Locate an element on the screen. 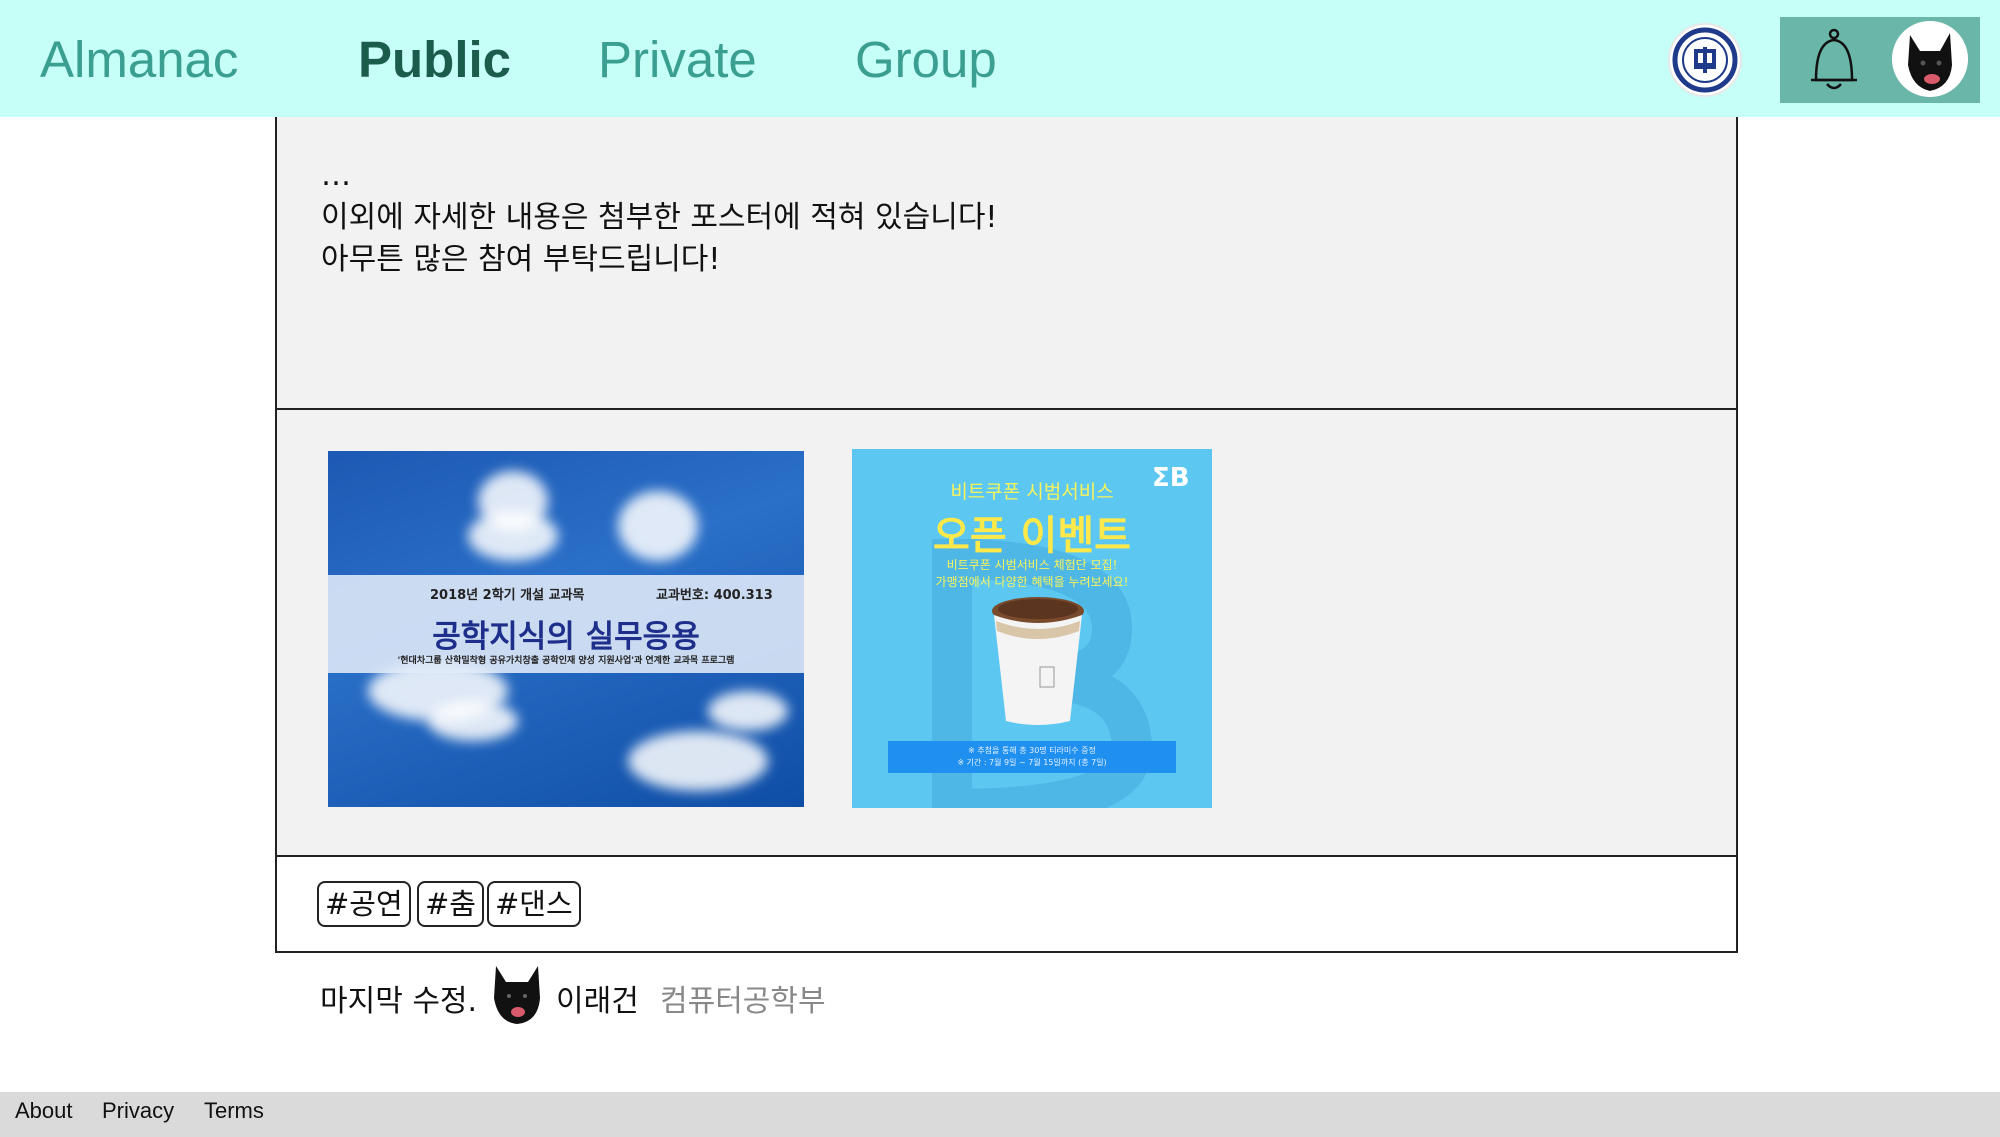  tab-private: Private is located at coordinates (677, 59).